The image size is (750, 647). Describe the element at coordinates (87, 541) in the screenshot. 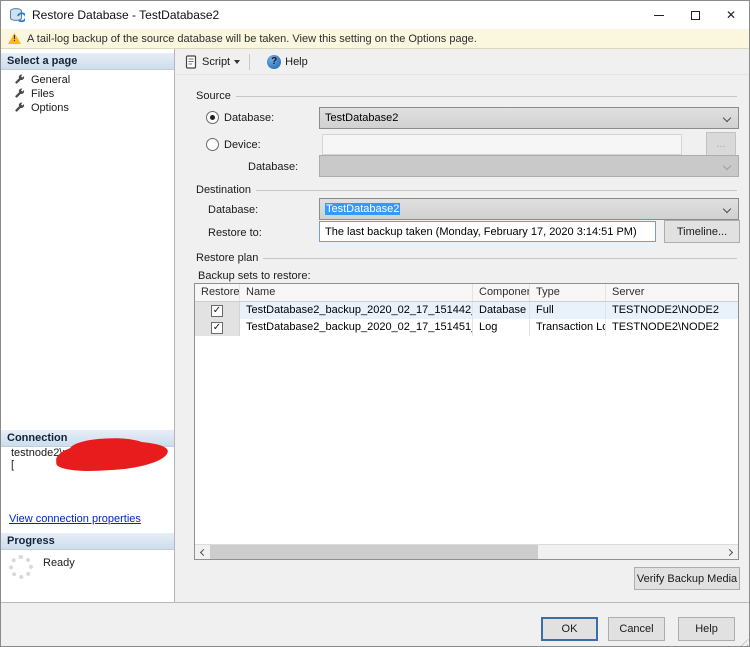

I see `progress-header: Progress` at that location.